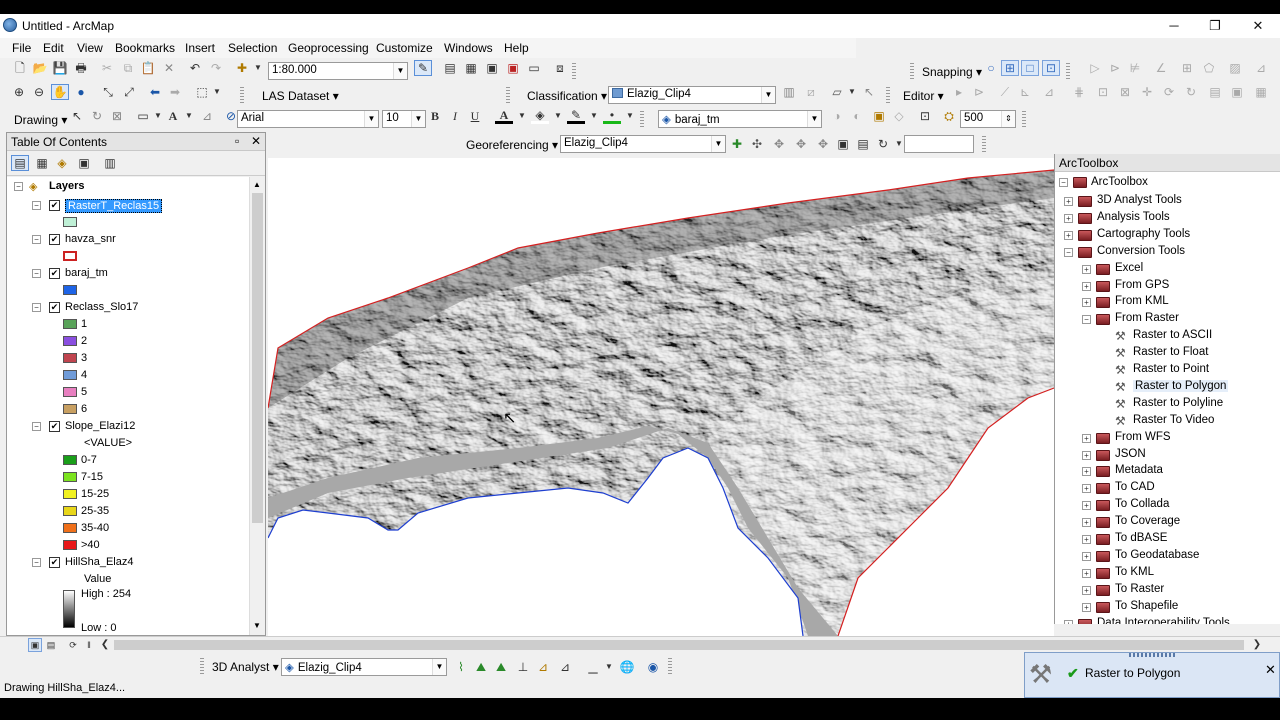  I want to click on menu-bookmarks: Bookmarks, so click(145, 48).